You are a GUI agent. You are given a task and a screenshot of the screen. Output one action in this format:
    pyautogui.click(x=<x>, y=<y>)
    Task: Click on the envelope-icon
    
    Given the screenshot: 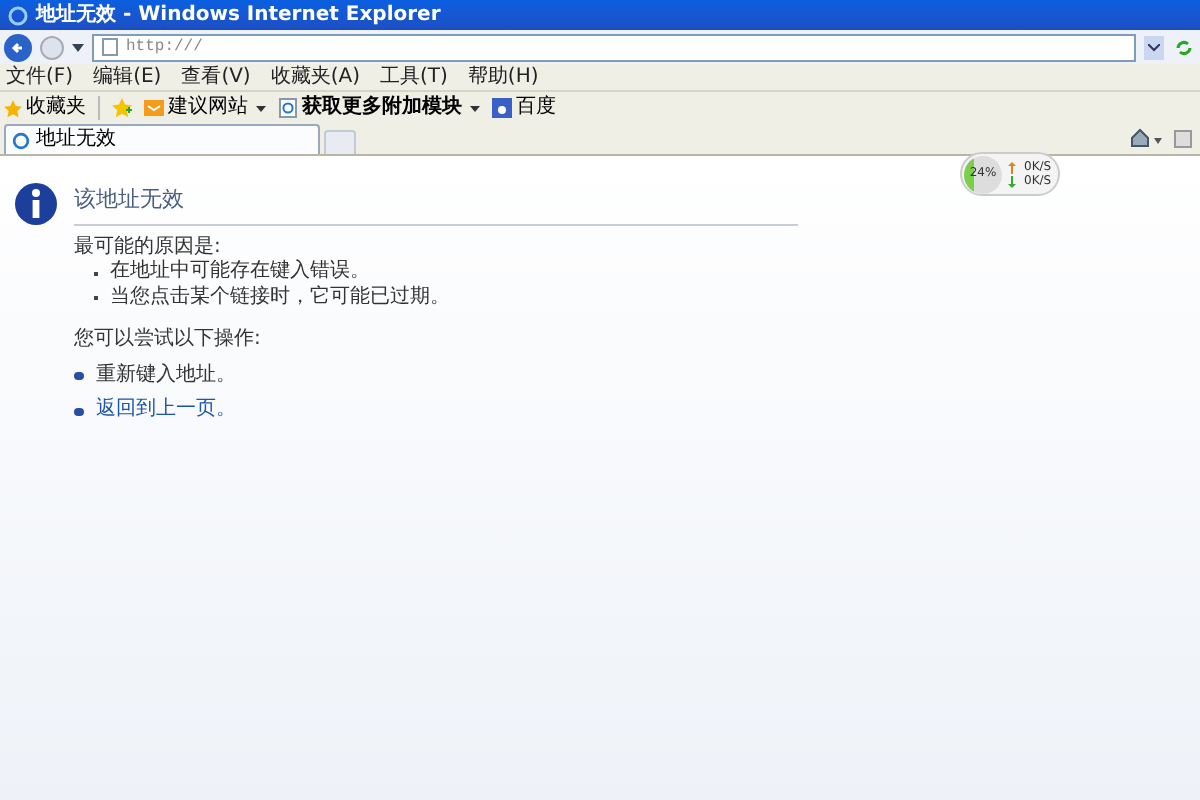 What is the action you would take?
    pyautogui.click(x=154, y=108)
    